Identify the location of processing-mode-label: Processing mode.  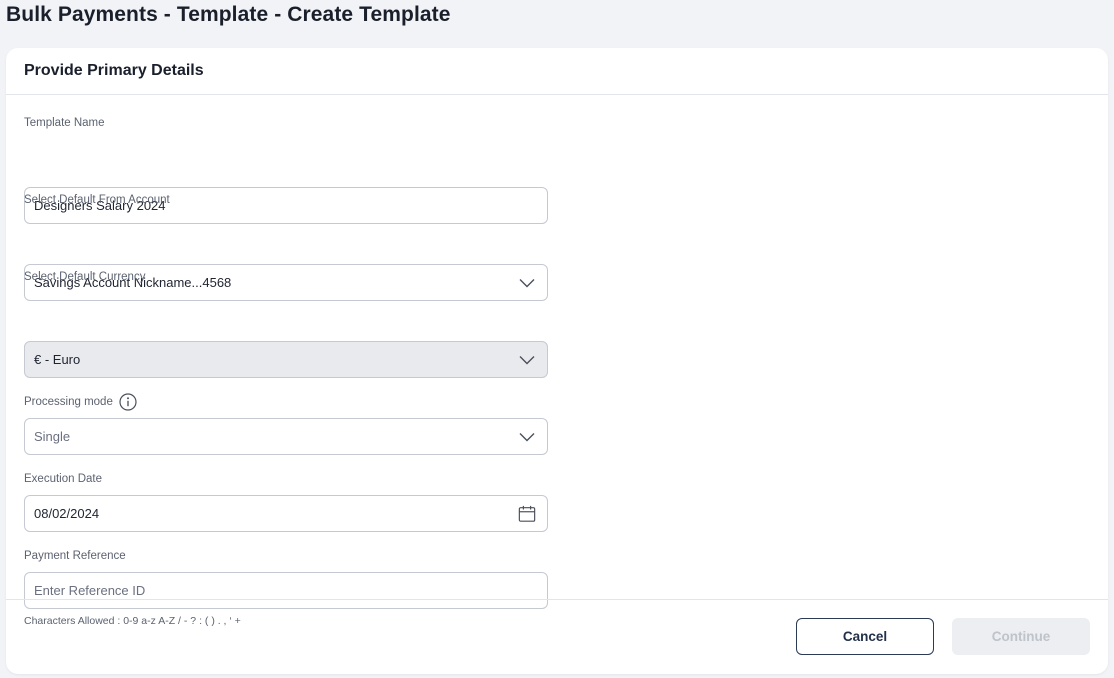
(80, 402).